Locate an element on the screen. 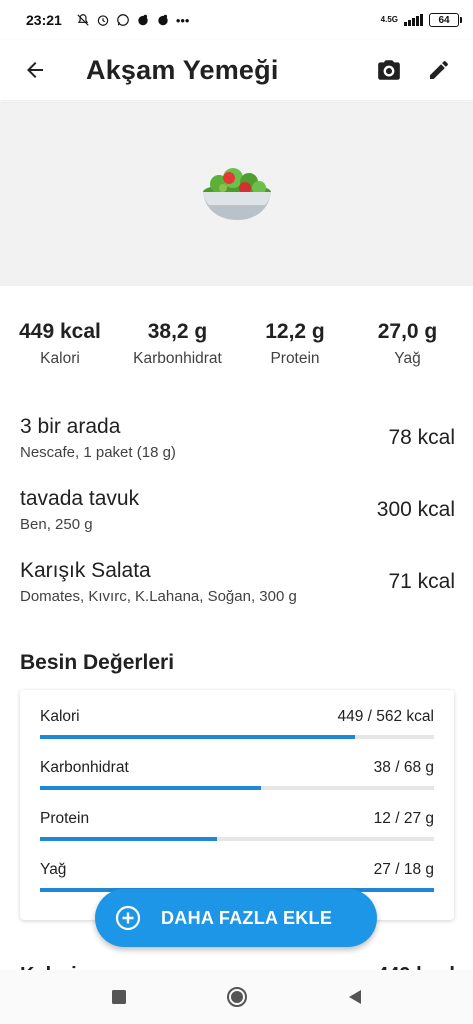  food-kcal: 71 kcal is located at coordinates (421, 581).